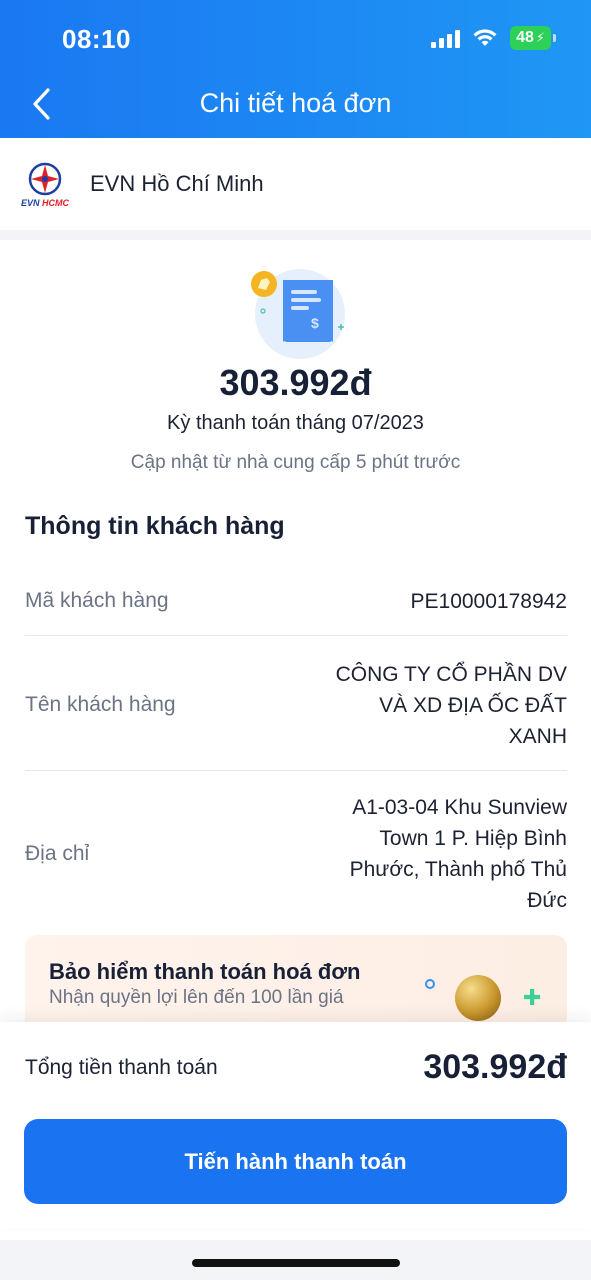  Describe the element at coordinates (96, 39) in the screenshot. I see `status-time: 08:10` at that location.